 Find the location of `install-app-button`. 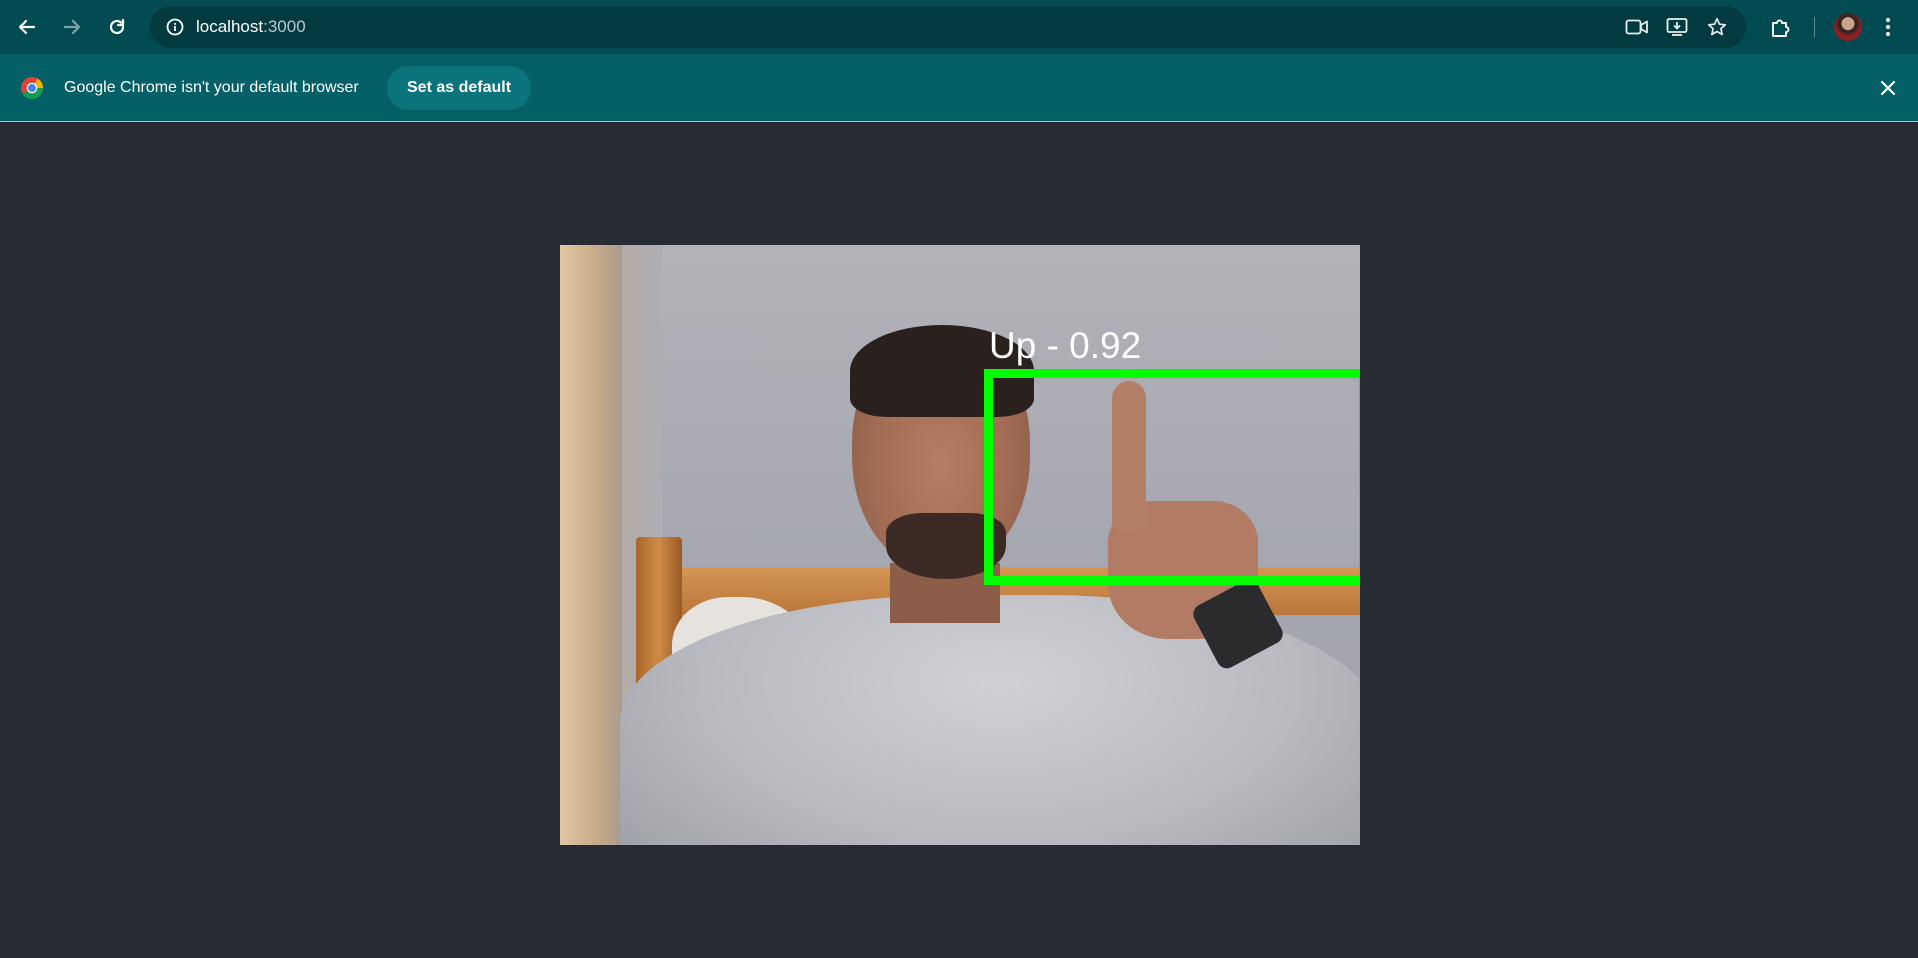

install-app-button is located at coordinates (1677, 27).